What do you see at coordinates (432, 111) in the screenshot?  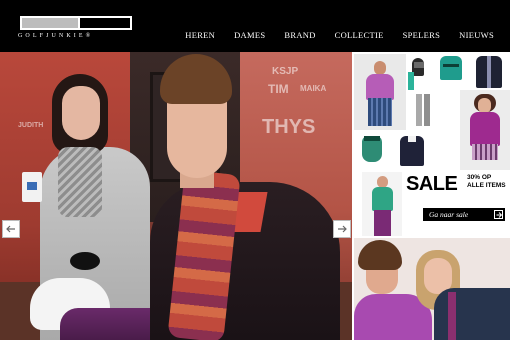 I see `product-grid` at bounding box center [432, 111].